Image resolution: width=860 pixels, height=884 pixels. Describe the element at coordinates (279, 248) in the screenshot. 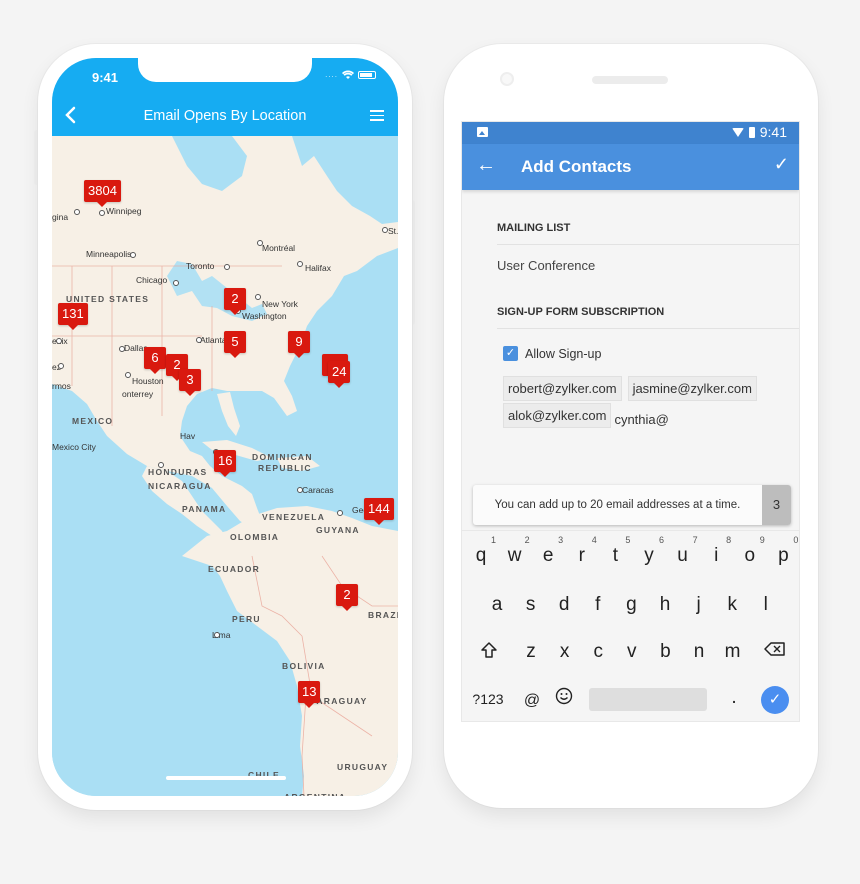

I see `map-city-label: Montréal` at that location.